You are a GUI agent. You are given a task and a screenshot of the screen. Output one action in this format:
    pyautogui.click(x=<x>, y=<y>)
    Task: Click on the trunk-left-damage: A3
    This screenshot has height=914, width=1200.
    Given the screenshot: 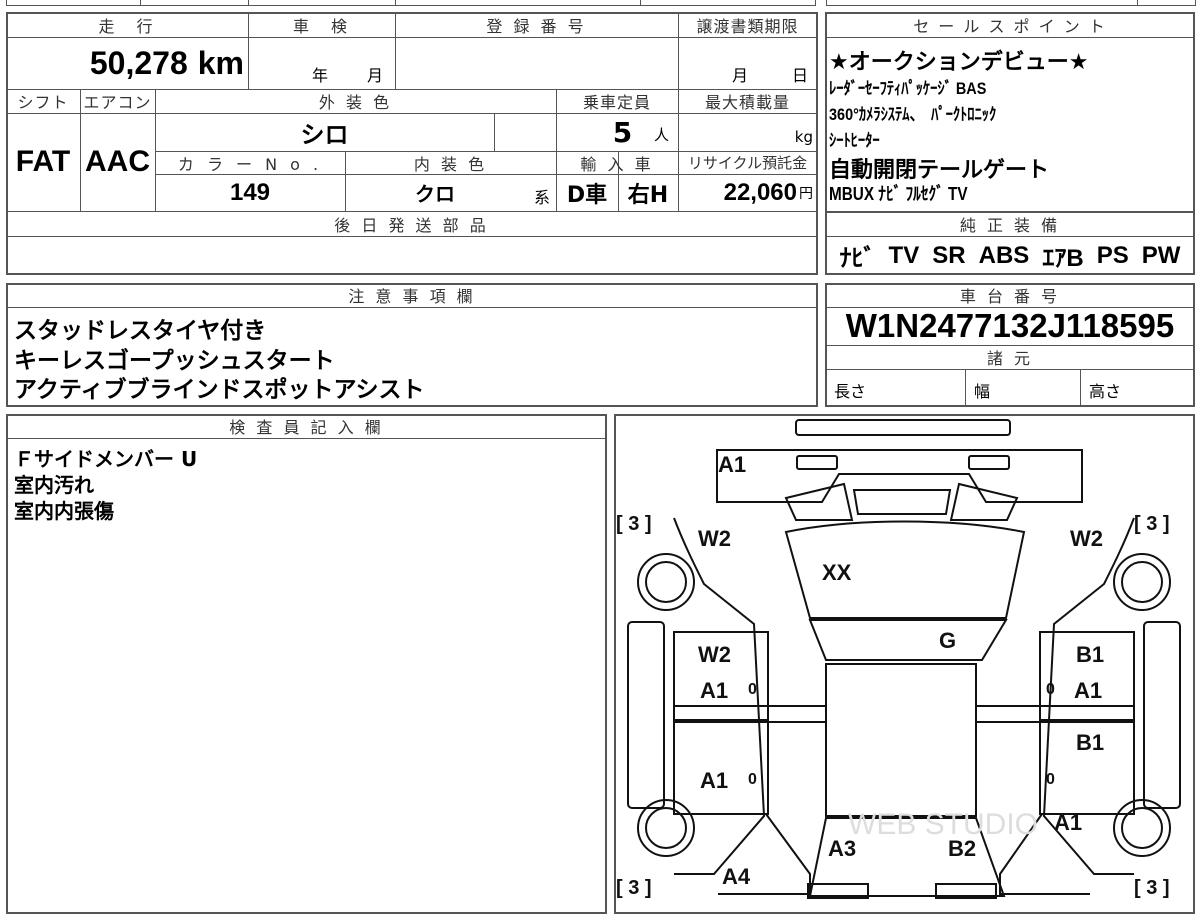 What is the action you would take?
    pyautogui.click(x=842, y=848)
    